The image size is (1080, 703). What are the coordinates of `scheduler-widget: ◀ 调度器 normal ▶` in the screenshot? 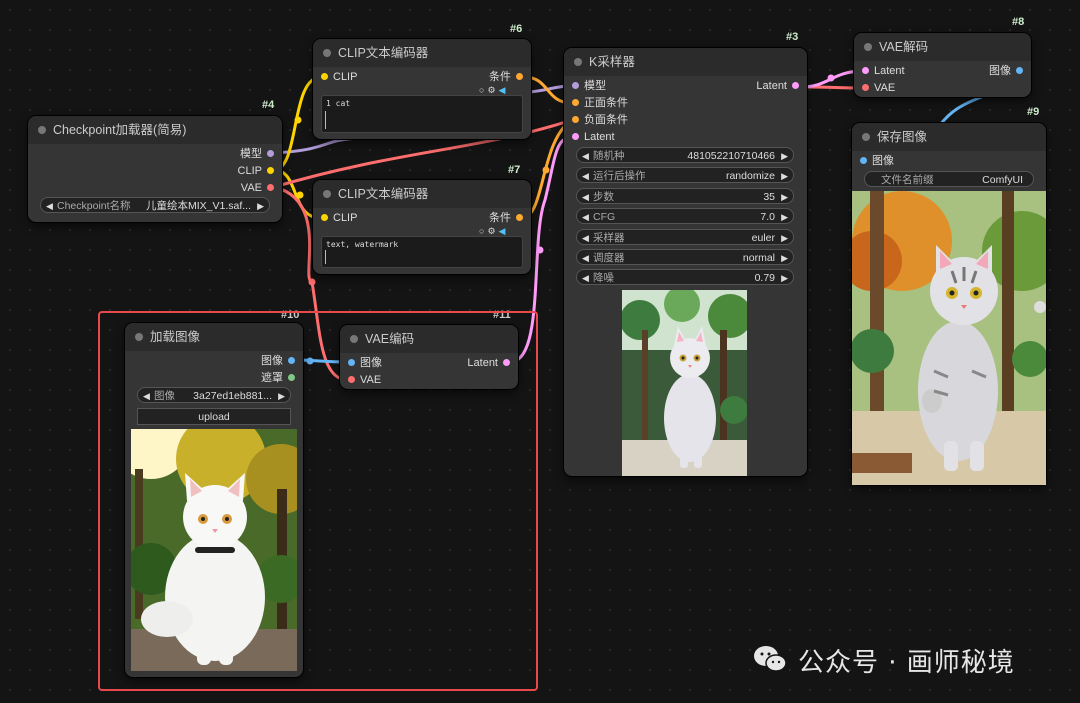 It's located at (685, 257).